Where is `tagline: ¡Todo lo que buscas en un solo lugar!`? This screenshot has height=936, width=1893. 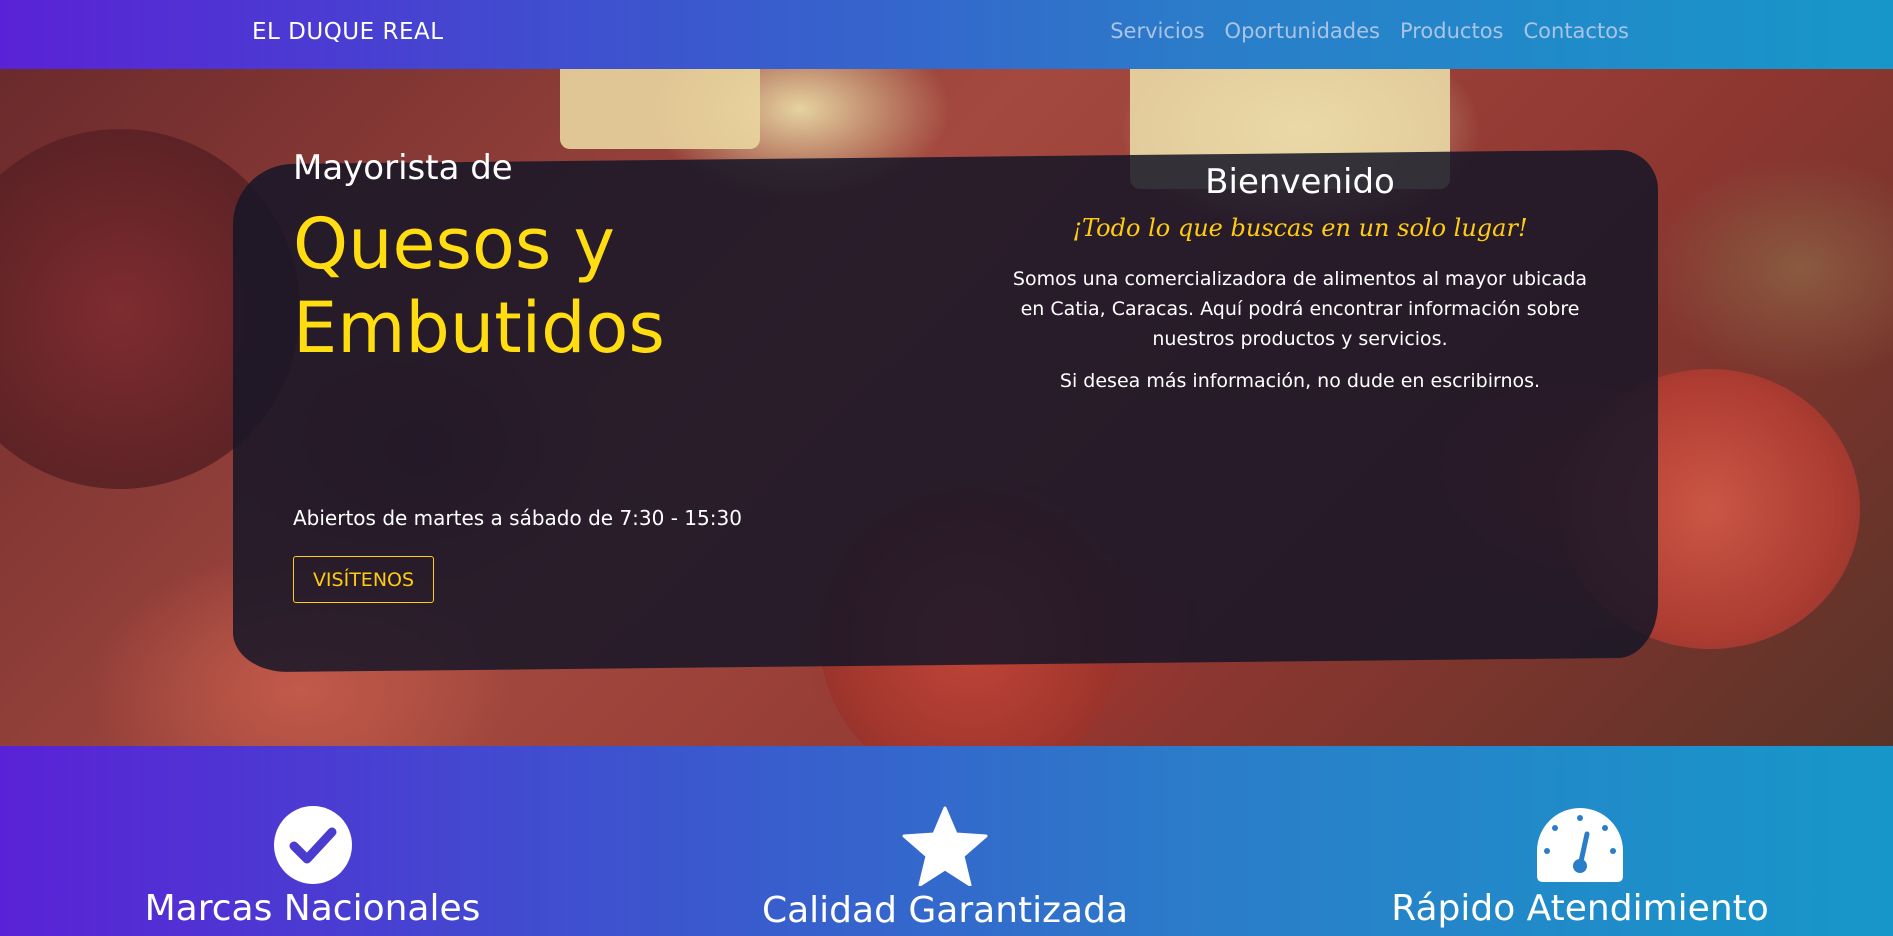
tagline: ¡Todo lo que buscas en un solo lugar! is located at coordinates (1300, 228).